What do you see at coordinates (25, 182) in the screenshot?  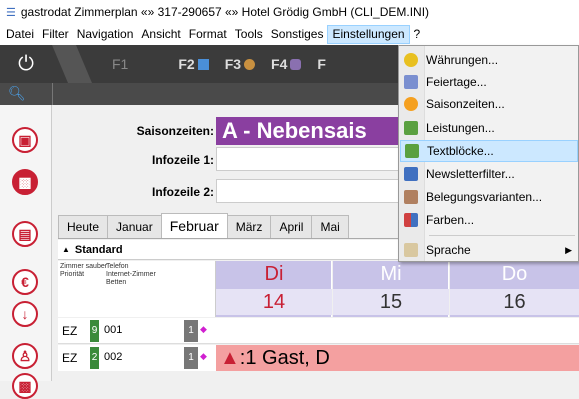 I see `reception-icon: ▩` at bounding box center [25, 182].